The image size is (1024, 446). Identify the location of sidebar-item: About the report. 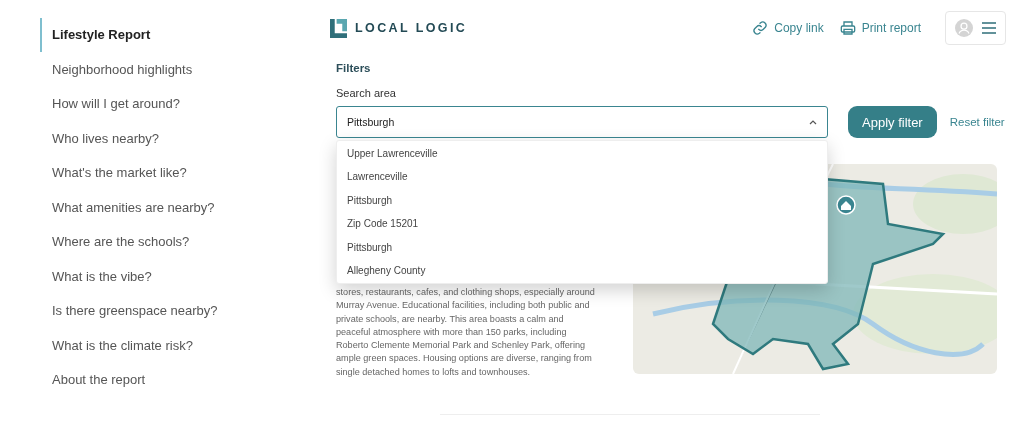
(93, 380).